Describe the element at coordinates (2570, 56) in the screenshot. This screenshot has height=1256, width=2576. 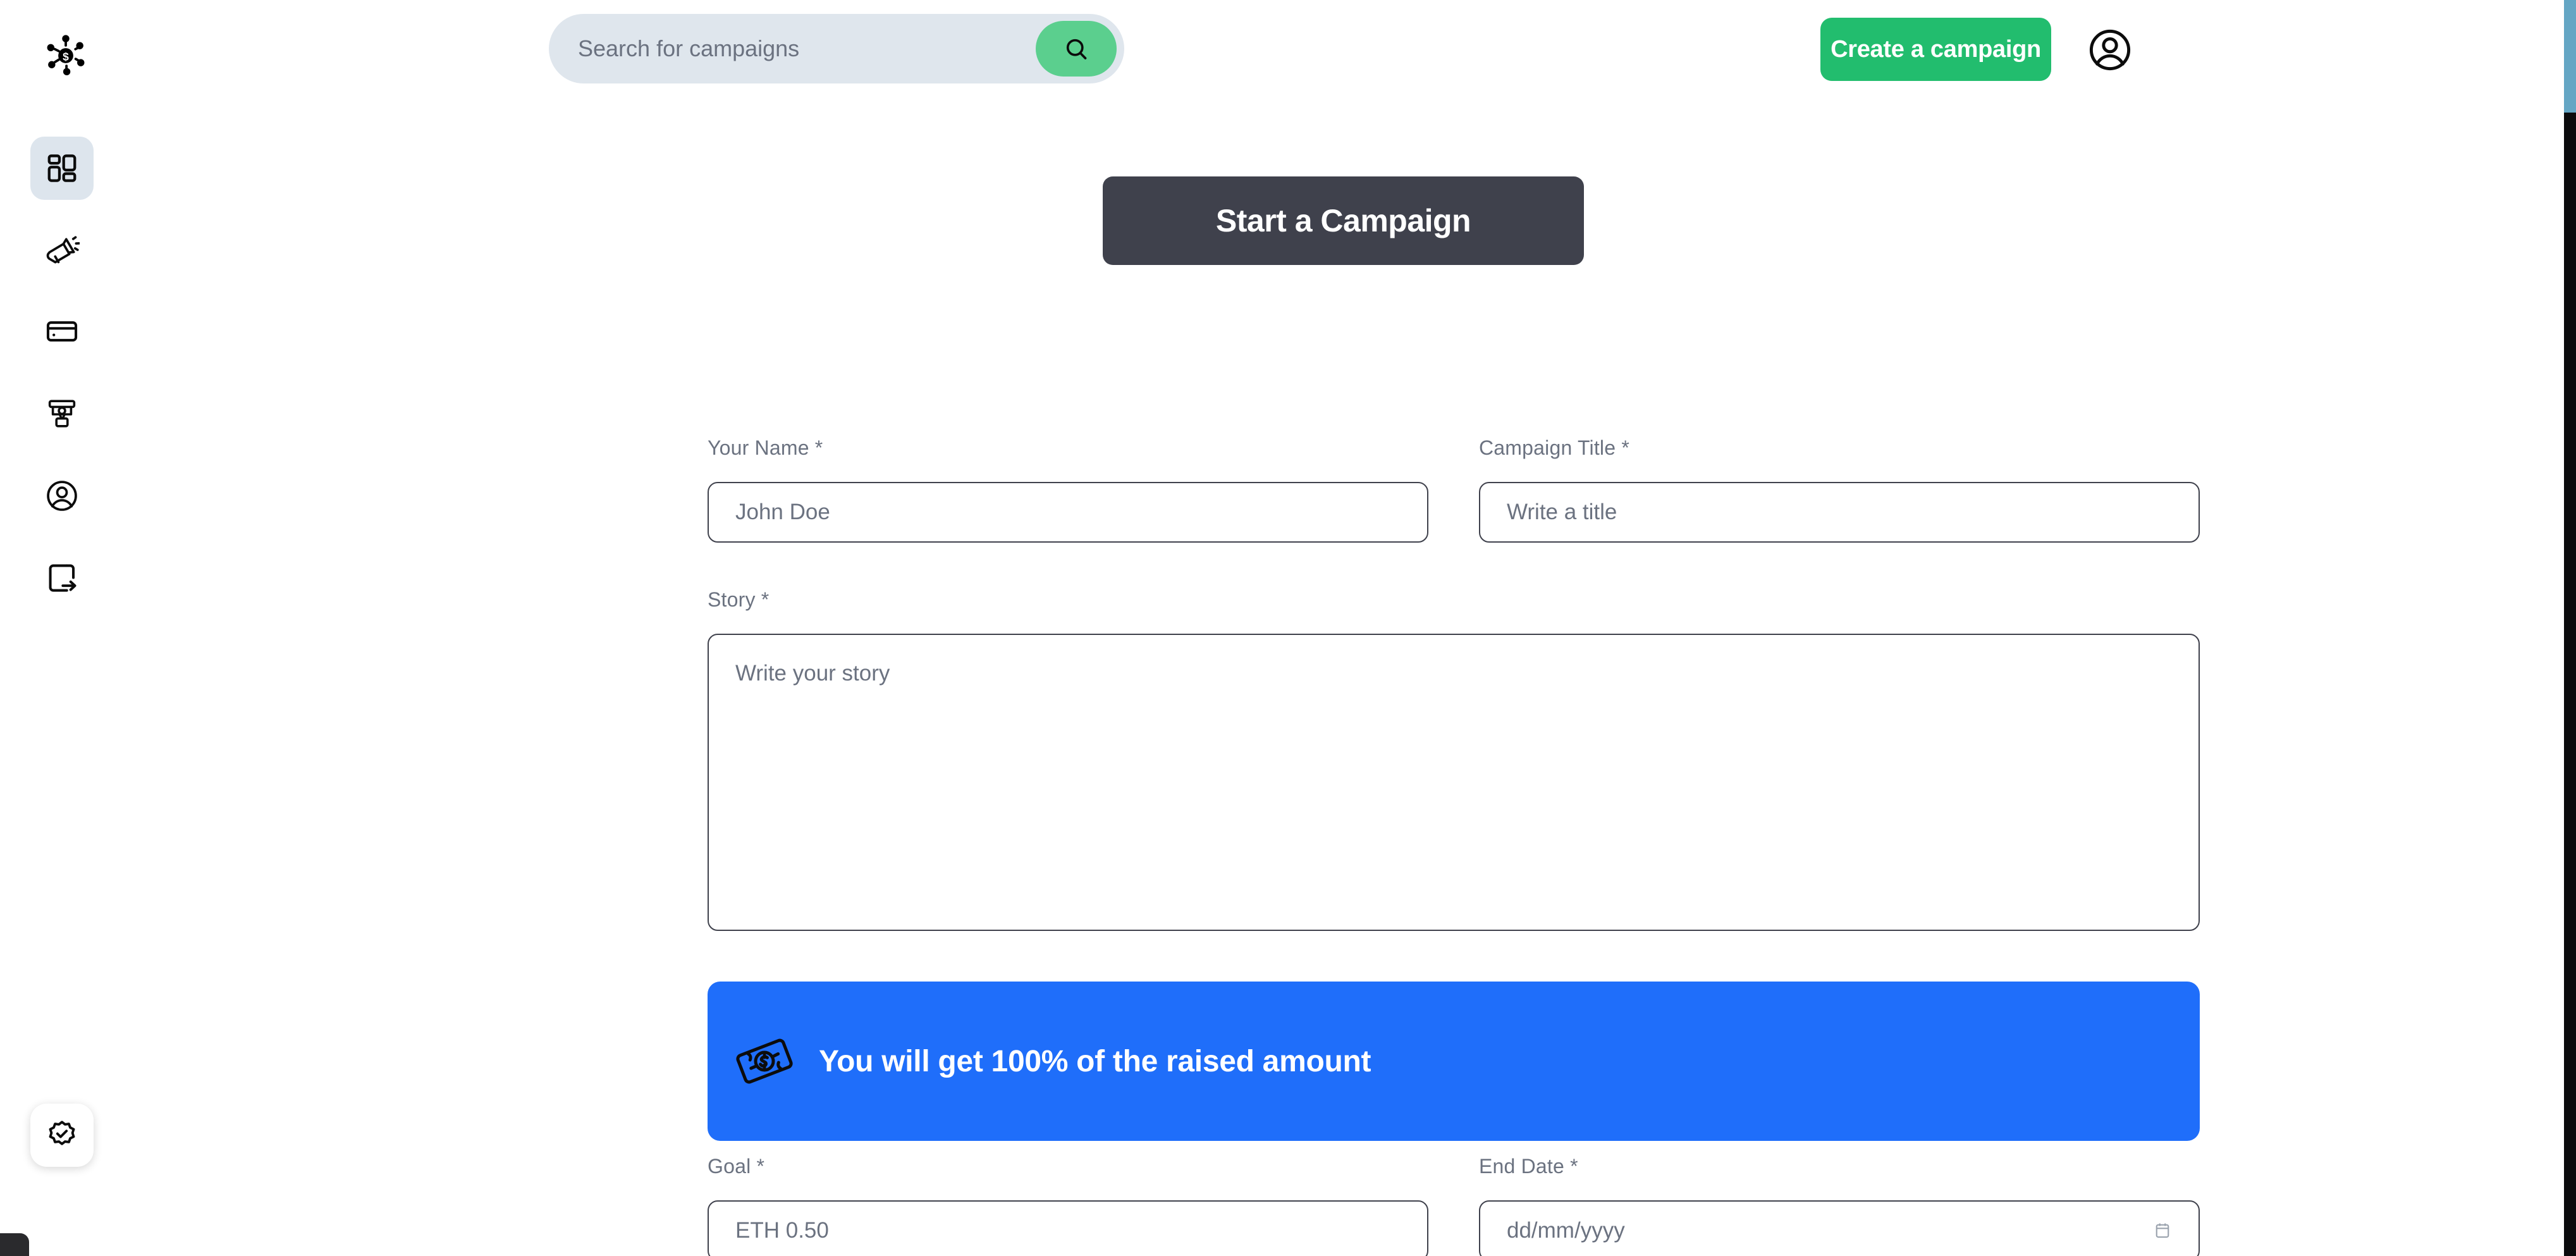
I see `scrollbar-thumb` at that location.